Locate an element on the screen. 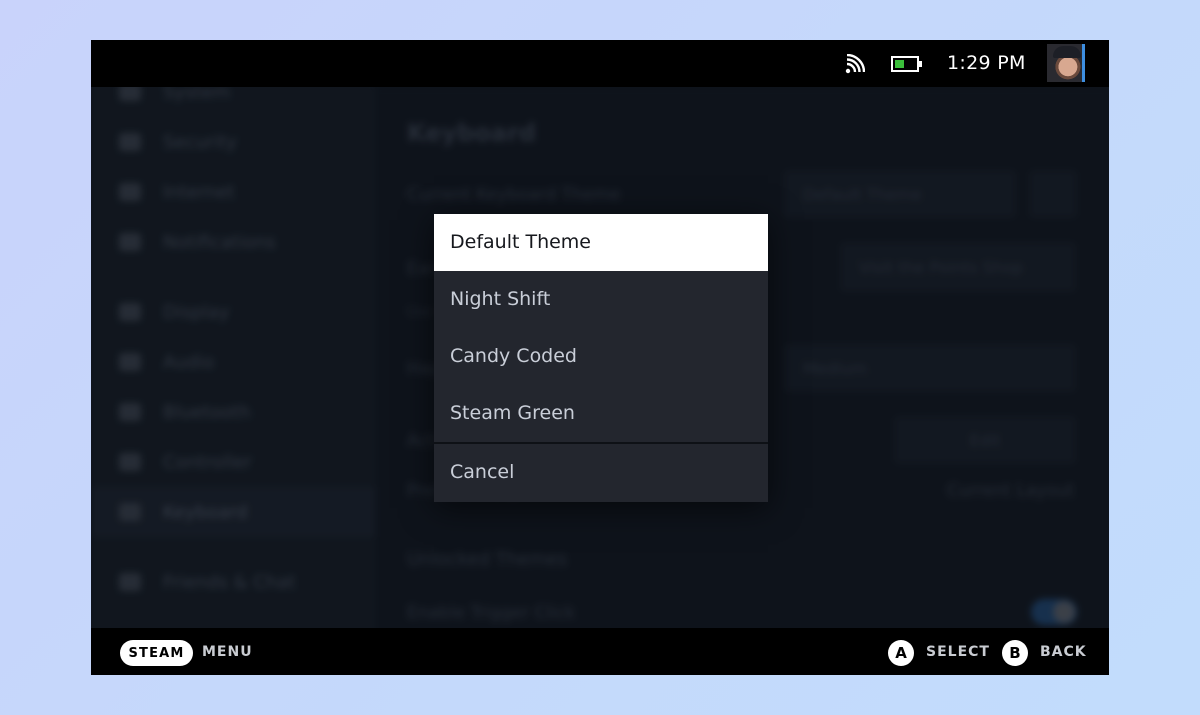 Image resolution: width=1200 pixels, height=715 pixels. lock-icon is located at coordinates (130, 142).